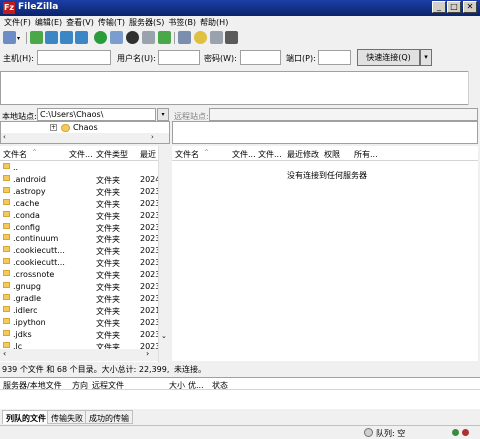 The width and height of the screenshot is (480, 439). What do you see at coordinates (80, 23) in the screenshot?
I see `menu-view: 查看(V)` at bounding box center [80, 23].